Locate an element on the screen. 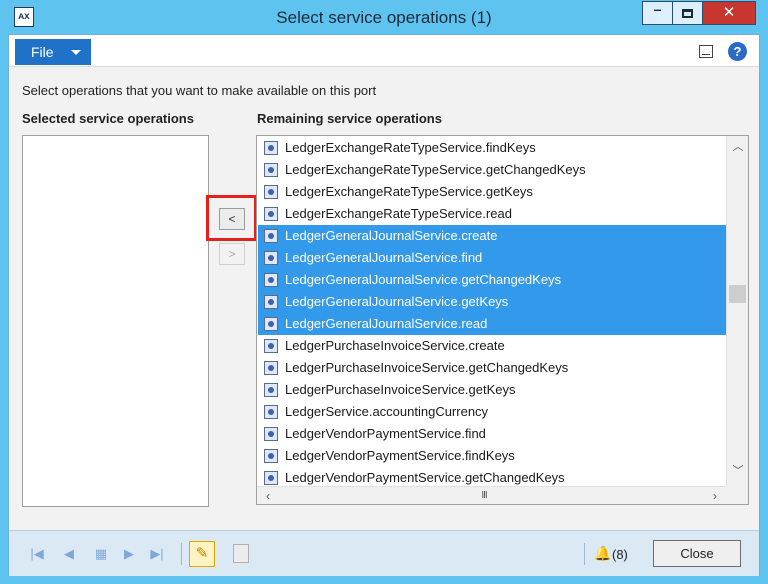  list-item: LedgerVendorPaymentService.find is located at coordinates (492, 434).